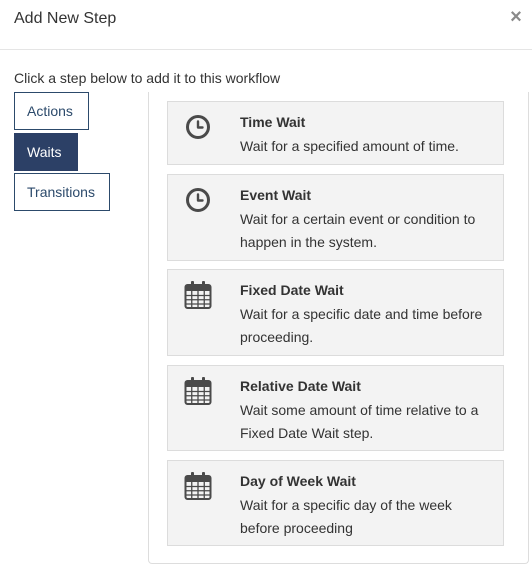 This screenshot has height=576, width=532. I want to click on step-title: Time Wait, so click(273, 122).